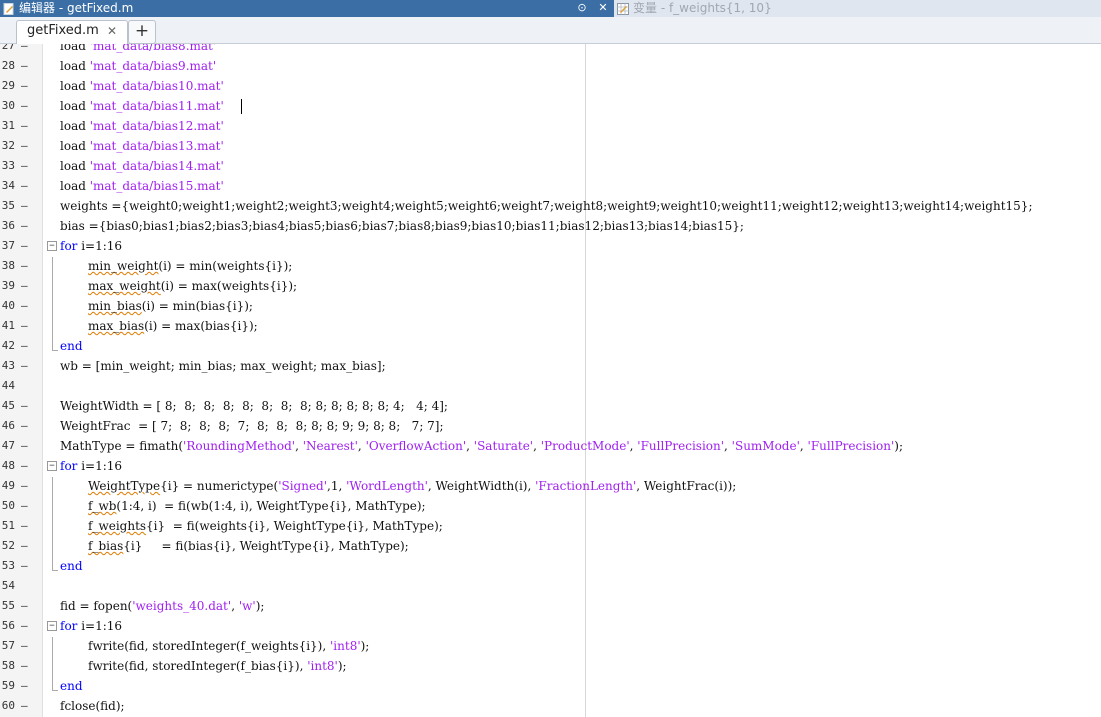 This screenshot has width=1101, height=717. Describe the element at coordinates (550, 386) in the screenshot. I see `code-line: 44` at that location.